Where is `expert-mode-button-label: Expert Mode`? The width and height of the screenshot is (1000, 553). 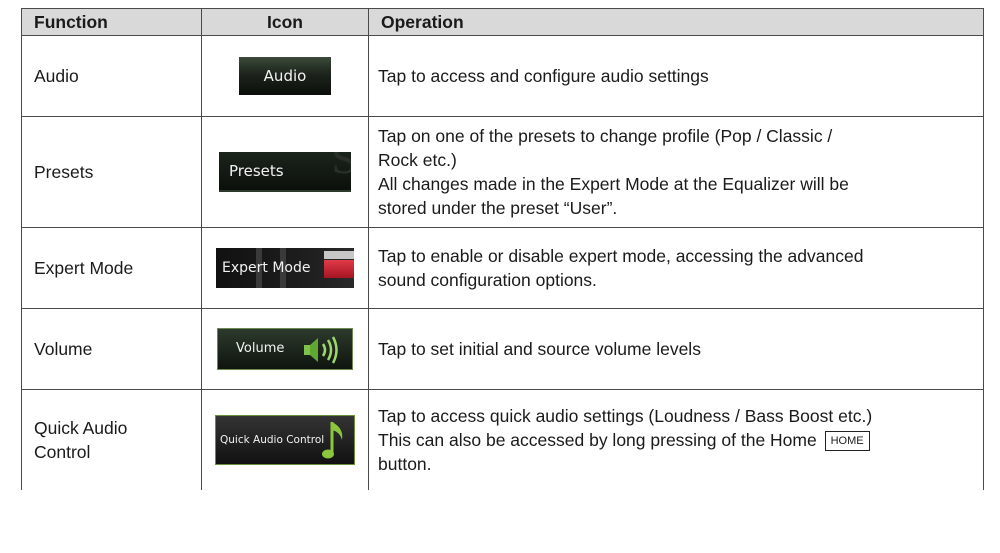 expert-mode-button-label: Expert Mode is located at coordinates (266, 268).